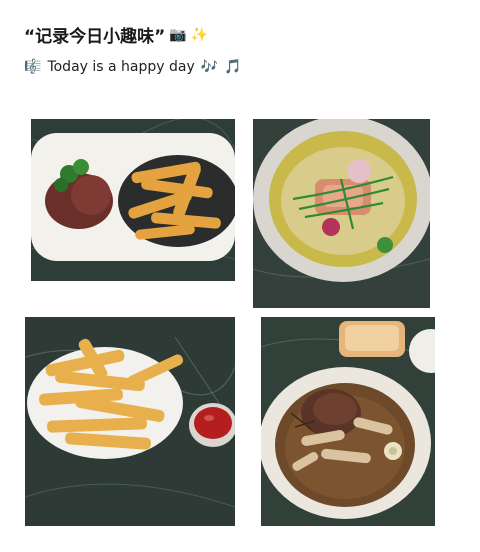 Image resolution: width=480 pixels, height=552 pixels. I want to click on post-title: “记录今日小趣味”, so click(95, 37).